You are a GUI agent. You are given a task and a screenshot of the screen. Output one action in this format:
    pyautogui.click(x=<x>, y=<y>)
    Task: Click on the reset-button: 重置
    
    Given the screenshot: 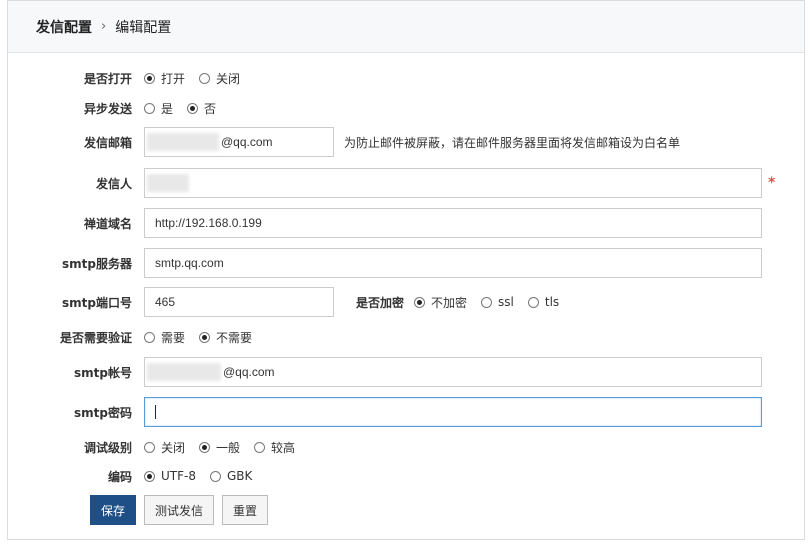 What is the action you would take?
    pyautogui.click(x=245, y=510)
    